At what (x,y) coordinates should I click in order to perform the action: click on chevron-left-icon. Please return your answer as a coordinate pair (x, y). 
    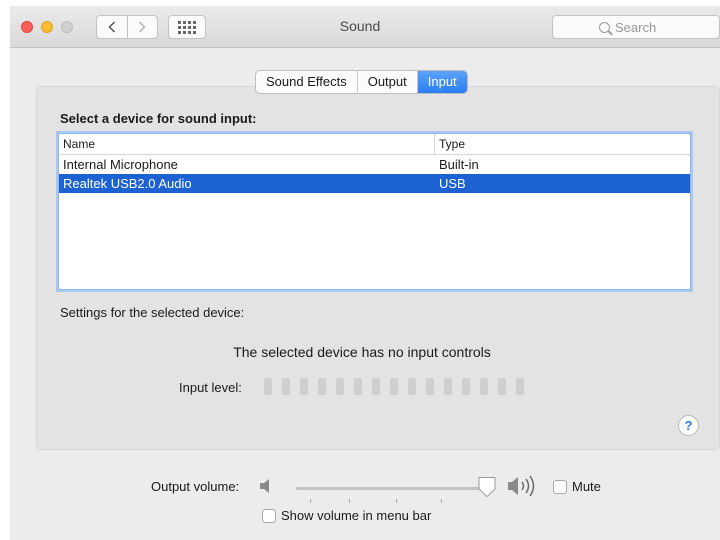
    Looking at the image, I should click on (111, 27).